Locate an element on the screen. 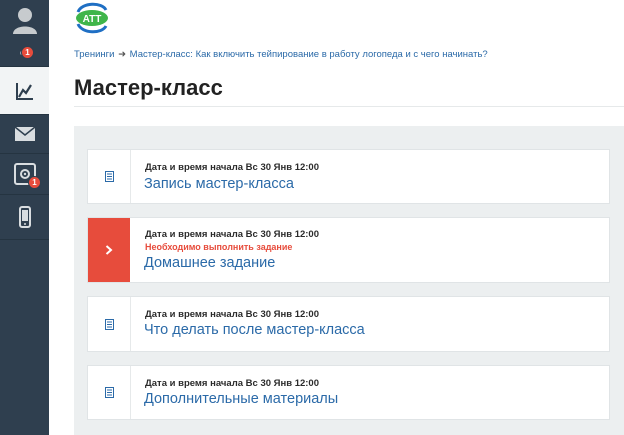  lesson-title-link: Запись мастер-класса is located at coordinates (219, 184).